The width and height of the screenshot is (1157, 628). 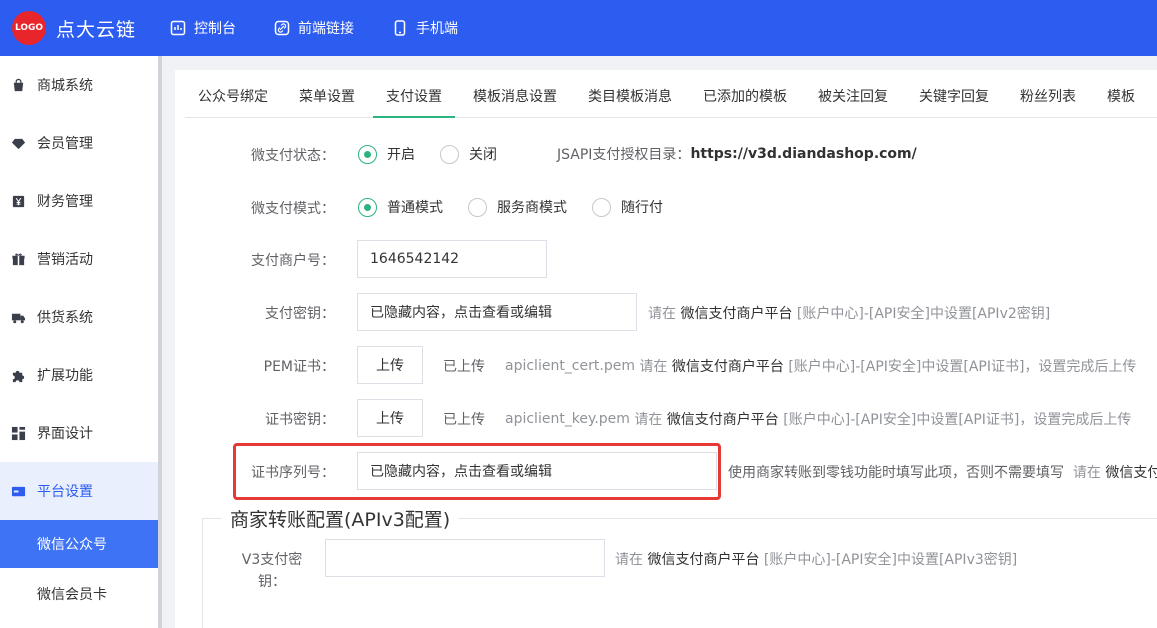 I want to click on puzzle-icon, so click(x=18, y=376).